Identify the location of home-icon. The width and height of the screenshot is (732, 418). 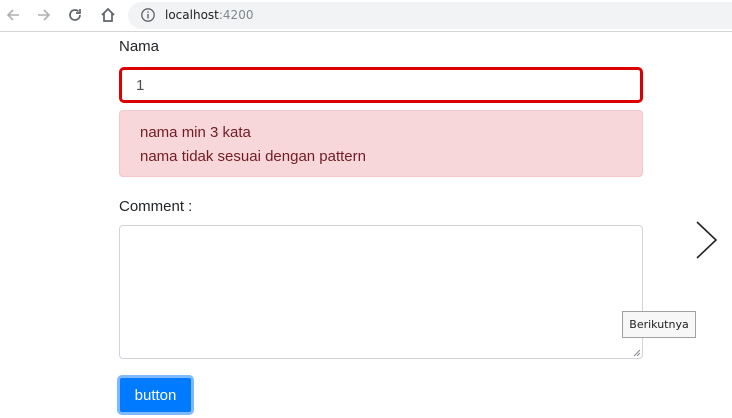
(108, 15).